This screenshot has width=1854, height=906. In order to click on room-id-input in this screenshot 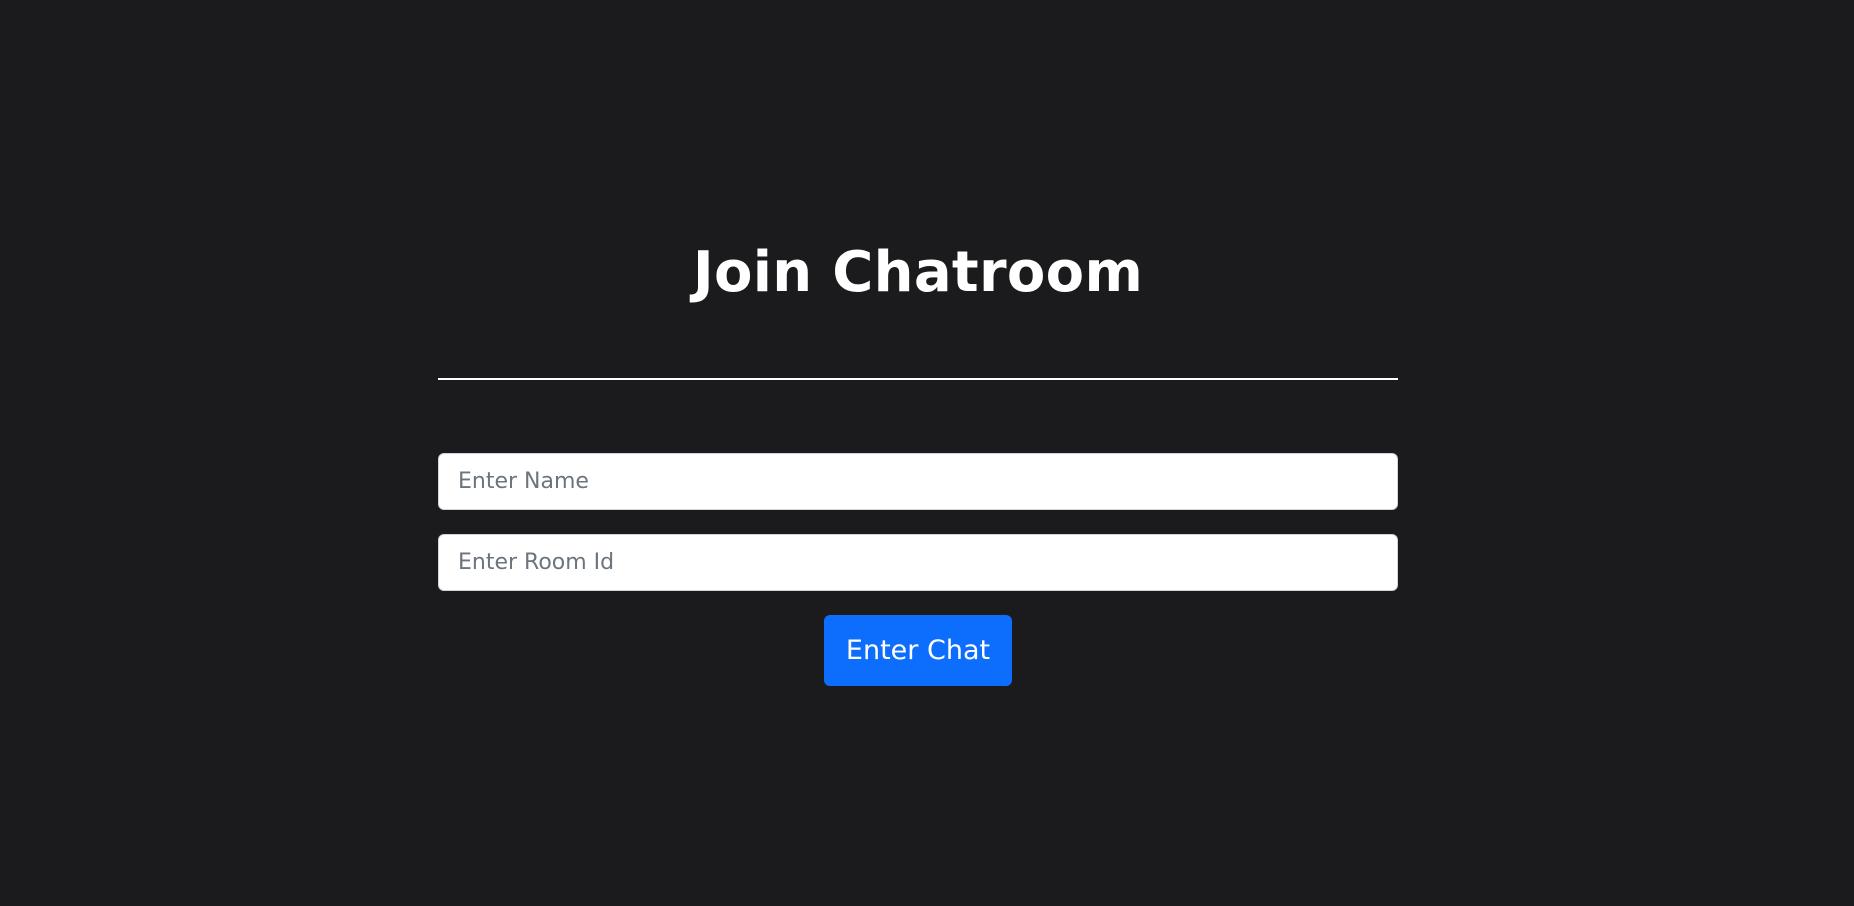, I will do `click(918, 562)`.